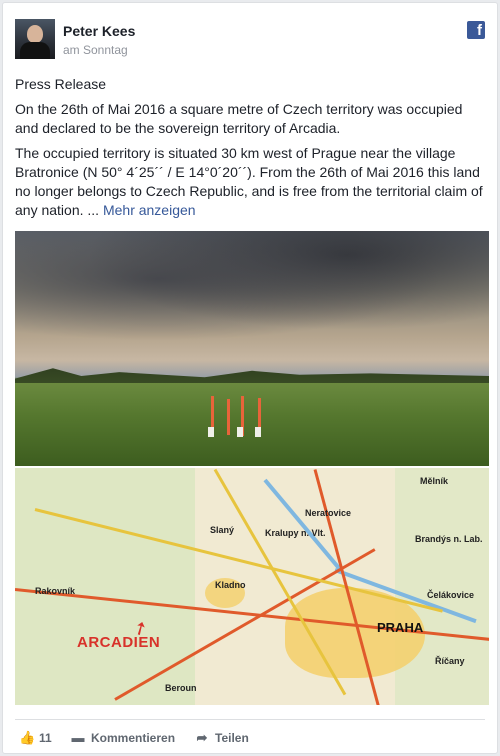 This screenshot has width=500, height=756. I want to click on see-more-link: Mehr anzeigen, so click(149, 210).